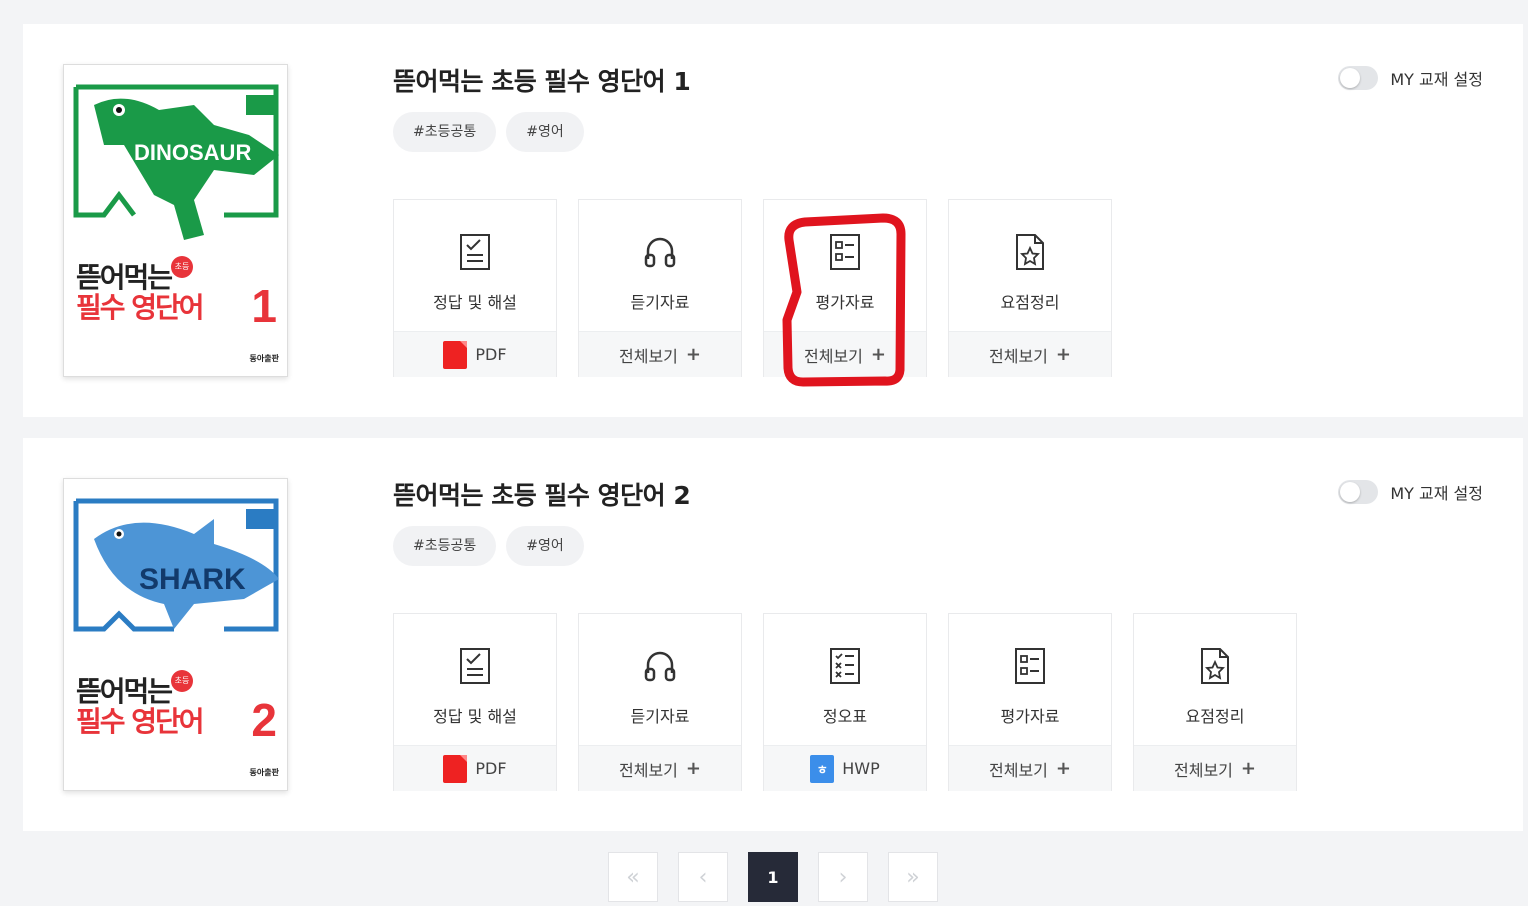 The image size is (1528, 906). Describe the element at coordinates (822, 768) in the screenshot. I see `hwp-file-icon: ㅎ` at that location.